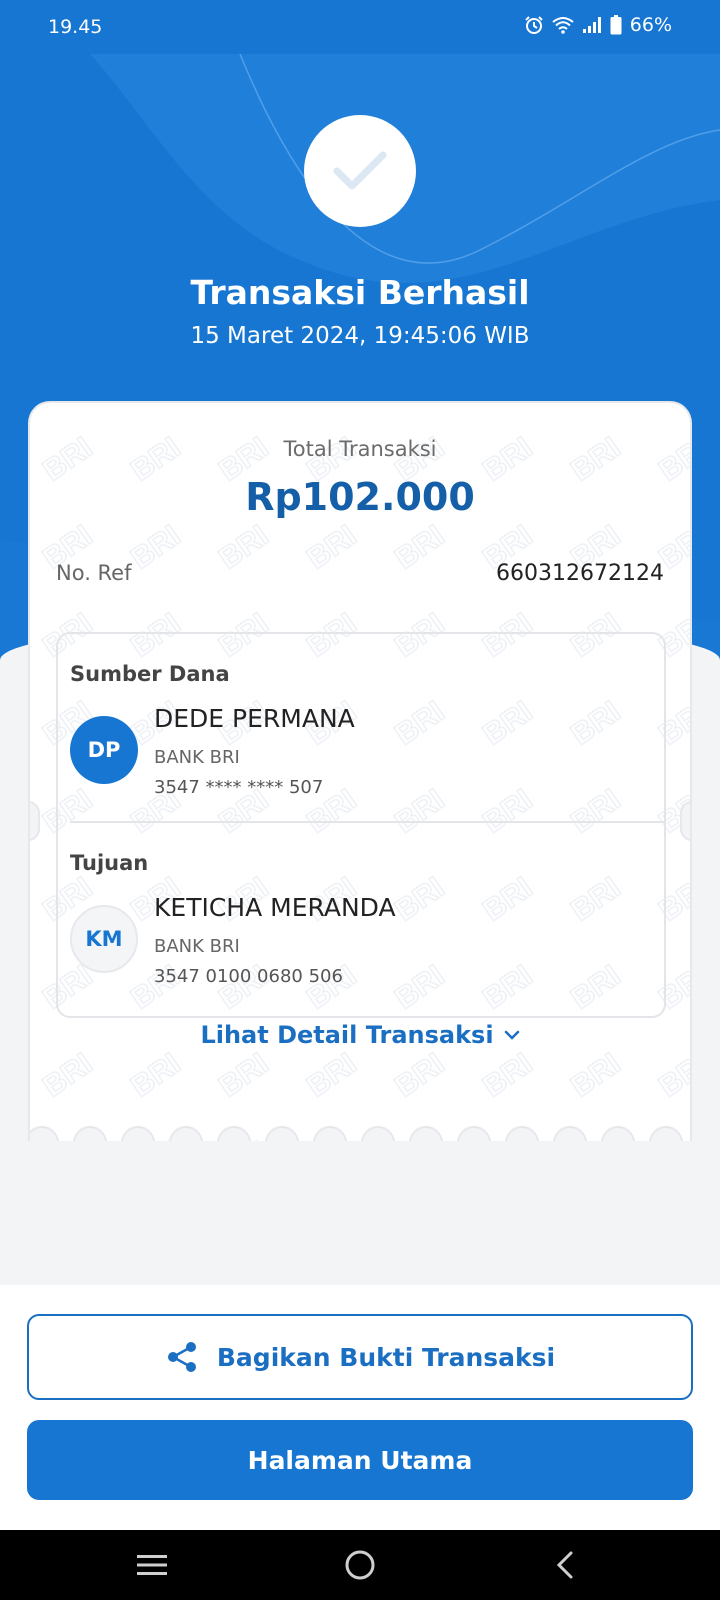  What do you see at coordinates (75, 27) in the screenshot?
I see `status-time: 19.45` at bounding box center [75, 27].